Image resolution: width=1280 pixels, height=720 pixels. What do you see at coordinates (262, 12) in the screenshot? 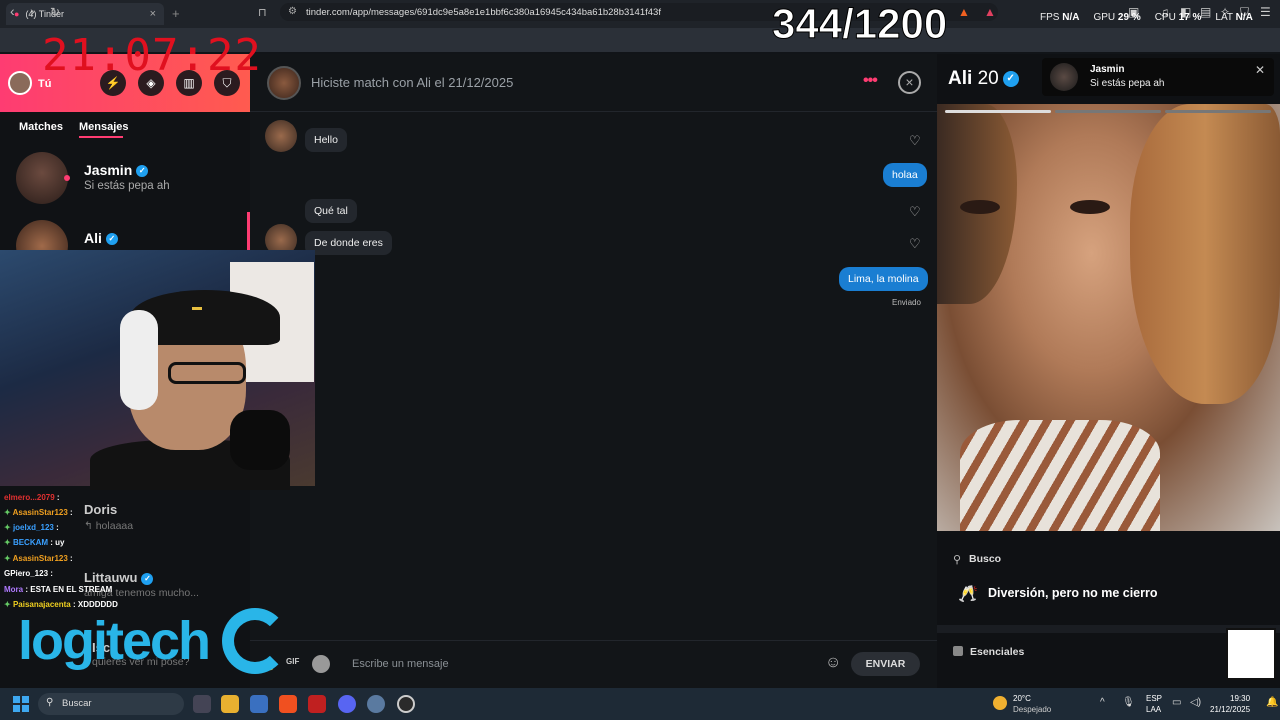
I see `bookmark-icon: ⊓` at bounding box center [262, 12].